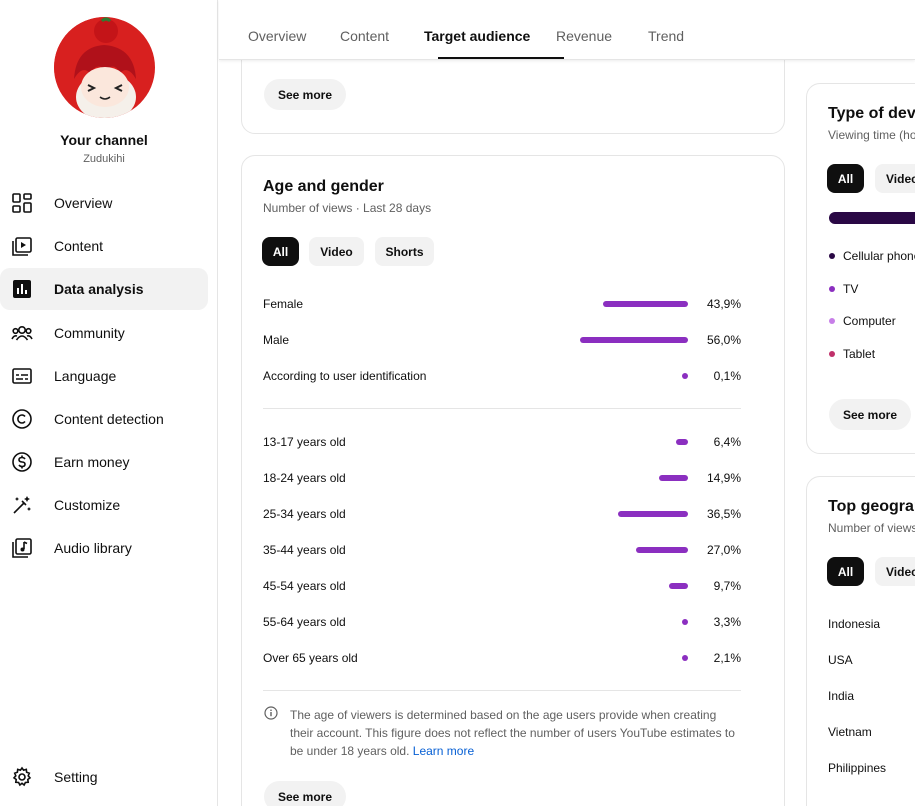  I want to click on metric-percent: 2,1%, so click(727, 658).